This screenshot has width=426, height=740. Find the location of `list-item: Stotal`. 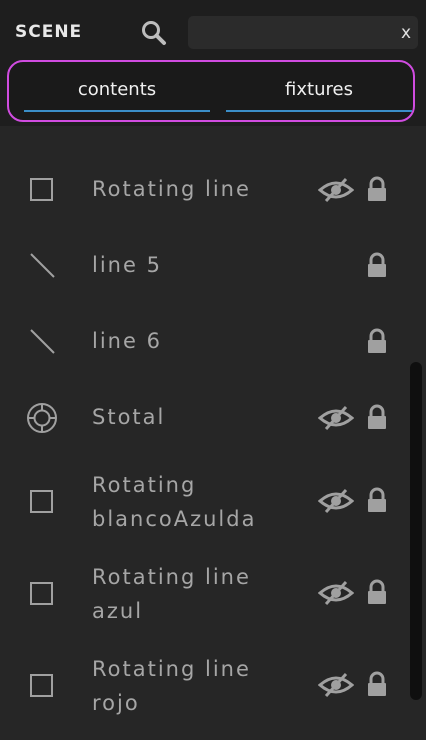

list-item: Stotal is located at coordinates (203, 418).